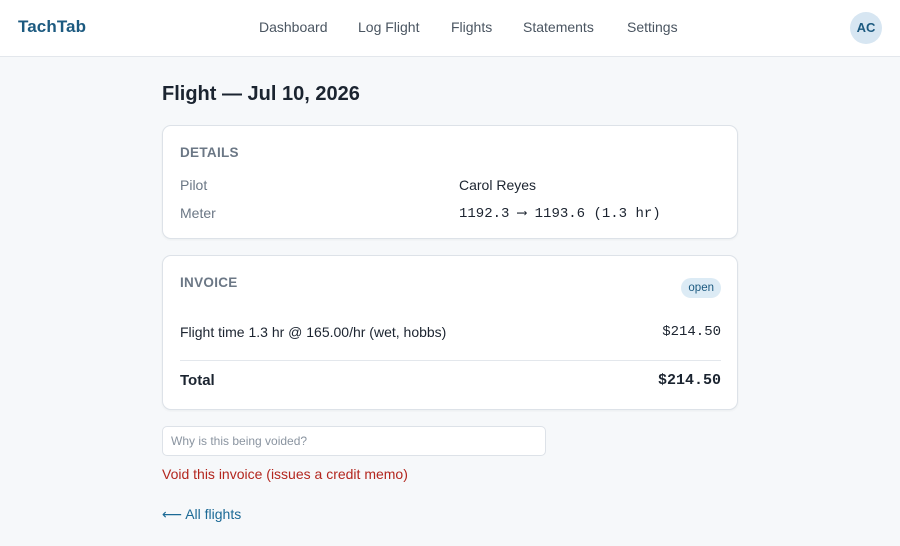 The height and width of the screenshot is (546, 900). What do you see at coordinates (866, 28) in the screenshot?
I see `user-avatar: AC` at bounding box center [866, 28].